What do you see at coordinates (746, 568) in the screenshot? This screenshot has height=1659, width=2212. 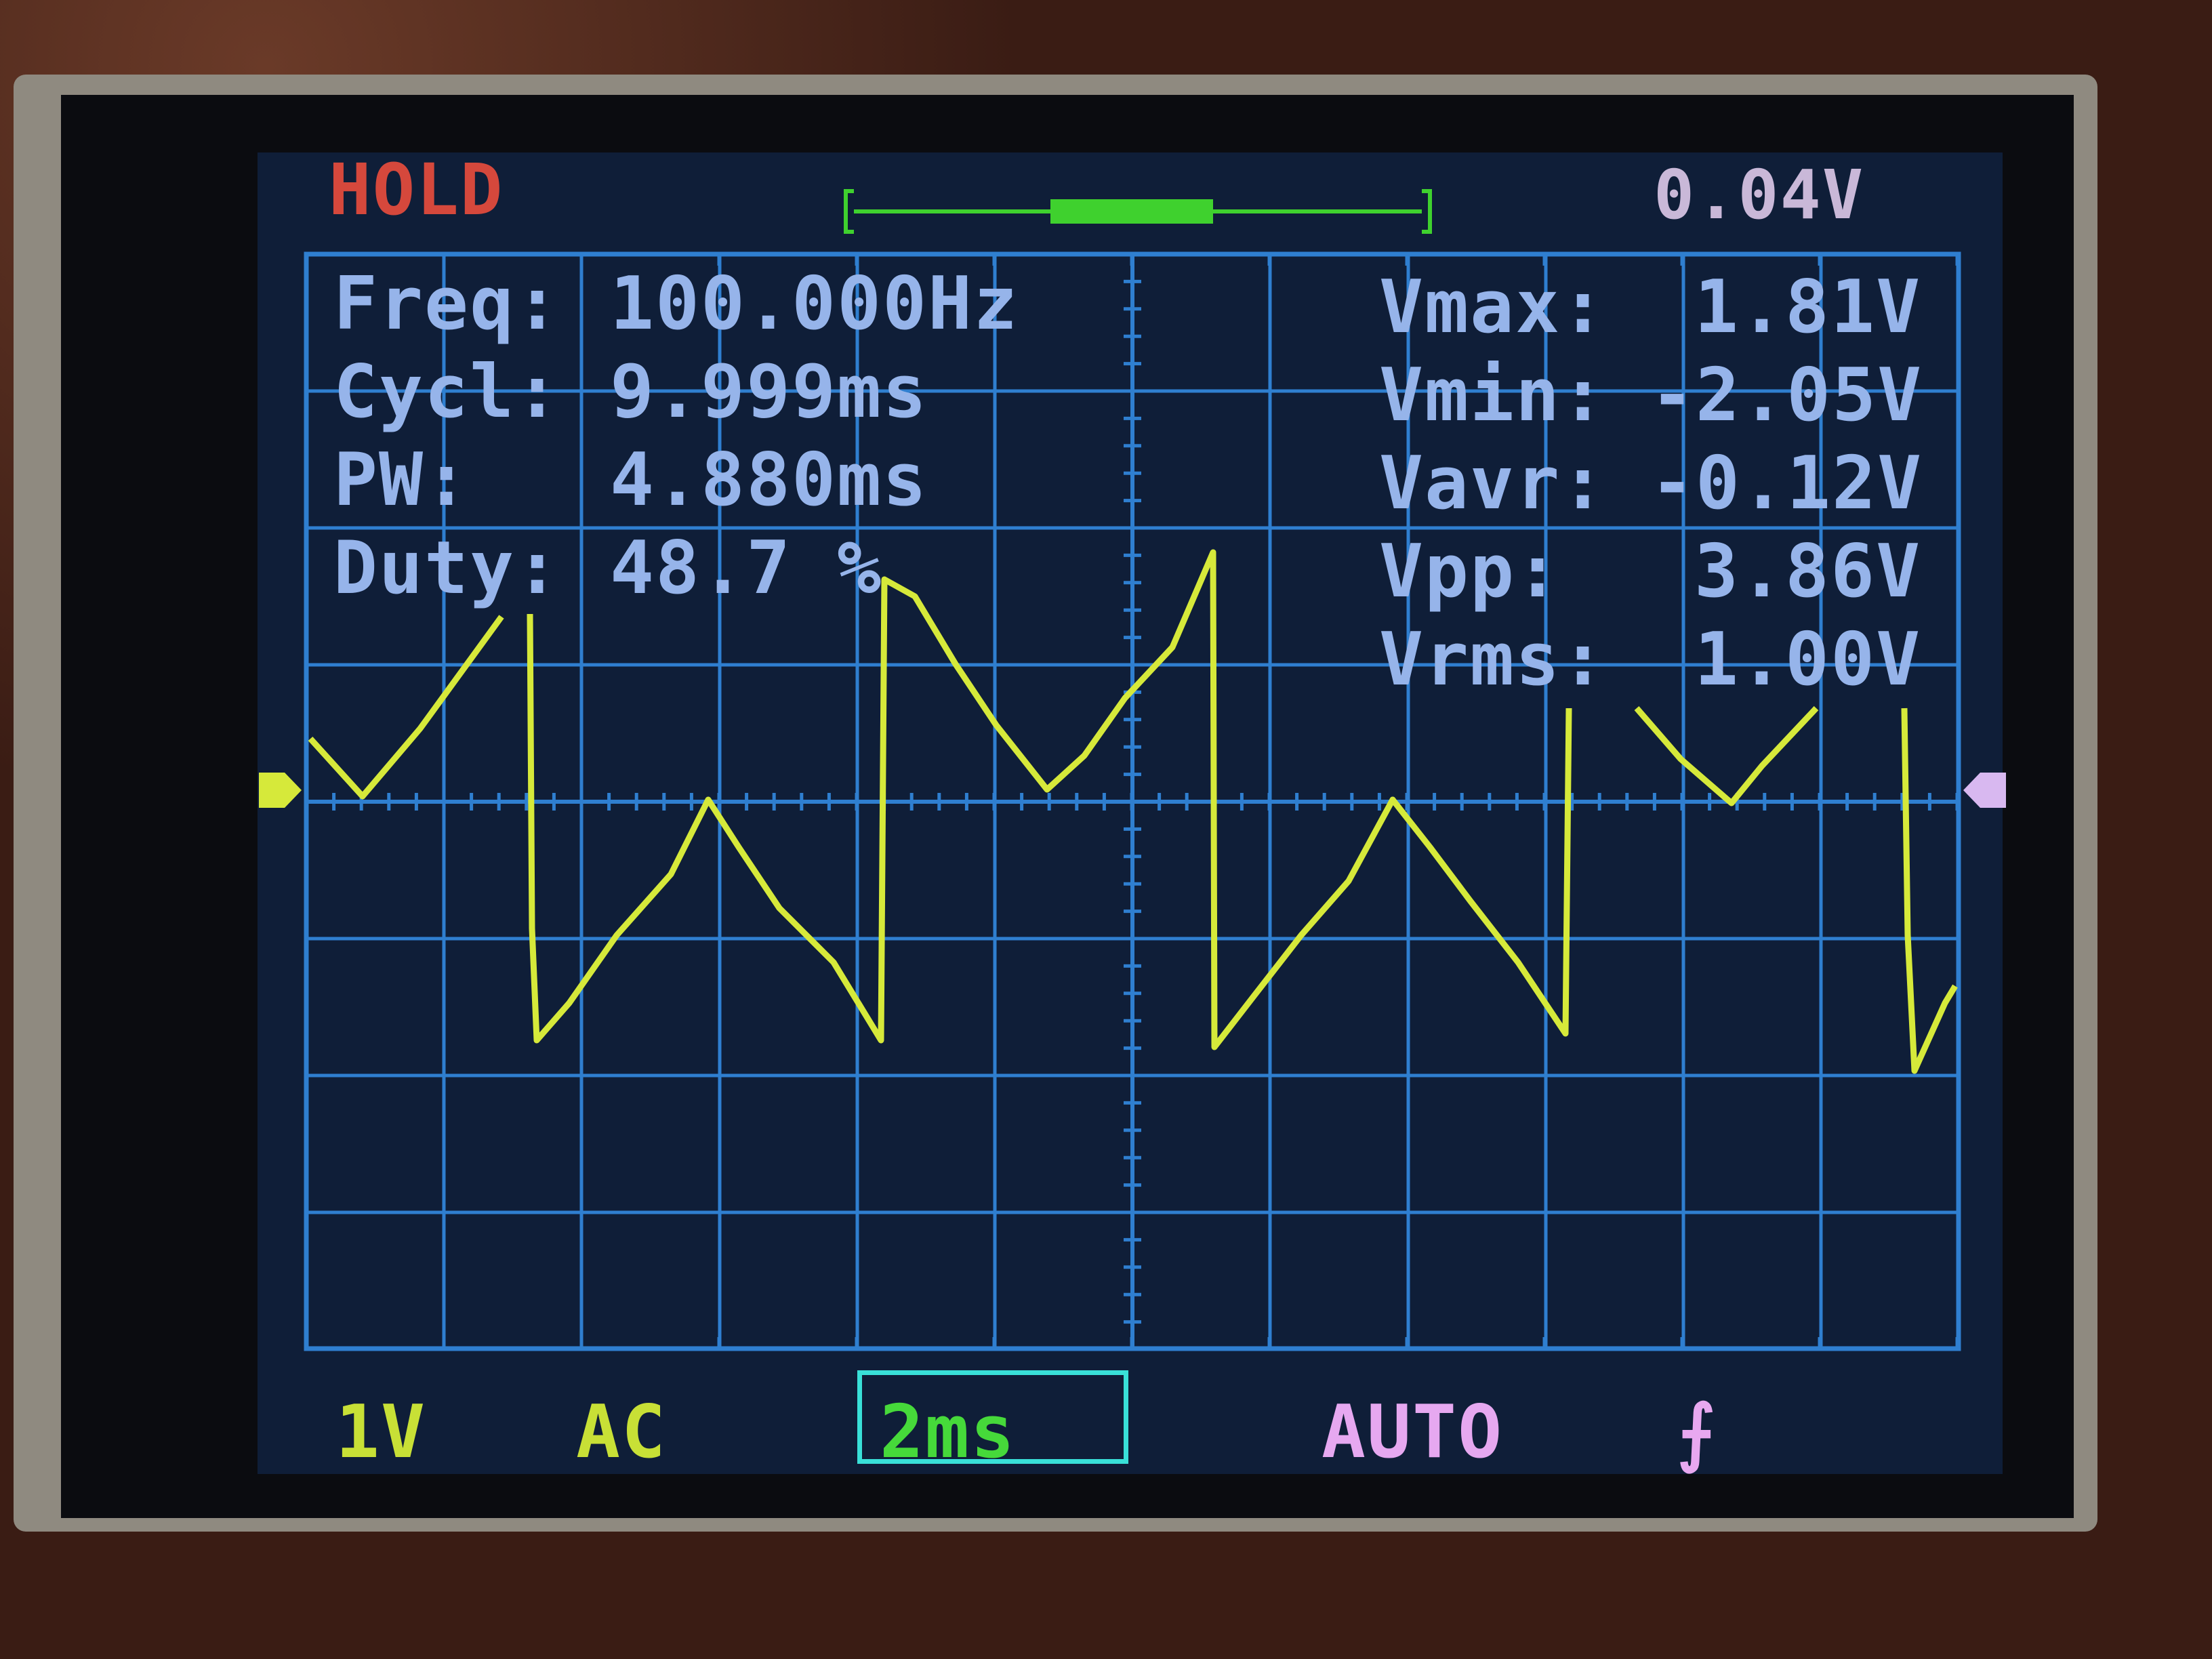 I see `duty-value: 48.7 %` at bounding box center [746, 568].